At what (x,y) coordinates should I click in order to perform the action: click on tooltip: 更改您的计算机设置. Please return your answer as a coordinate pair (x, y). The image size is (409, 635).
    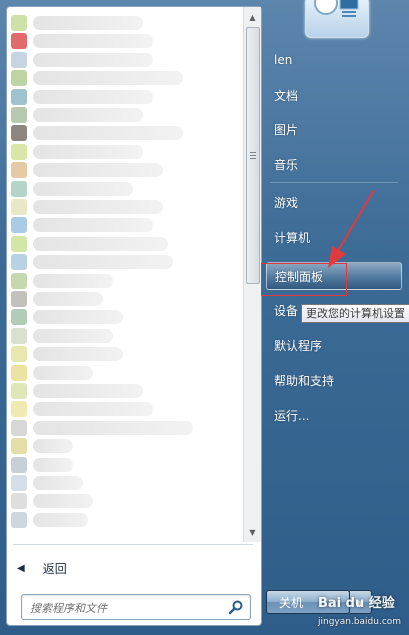
    Looking at the image, I should click on (355, 313).